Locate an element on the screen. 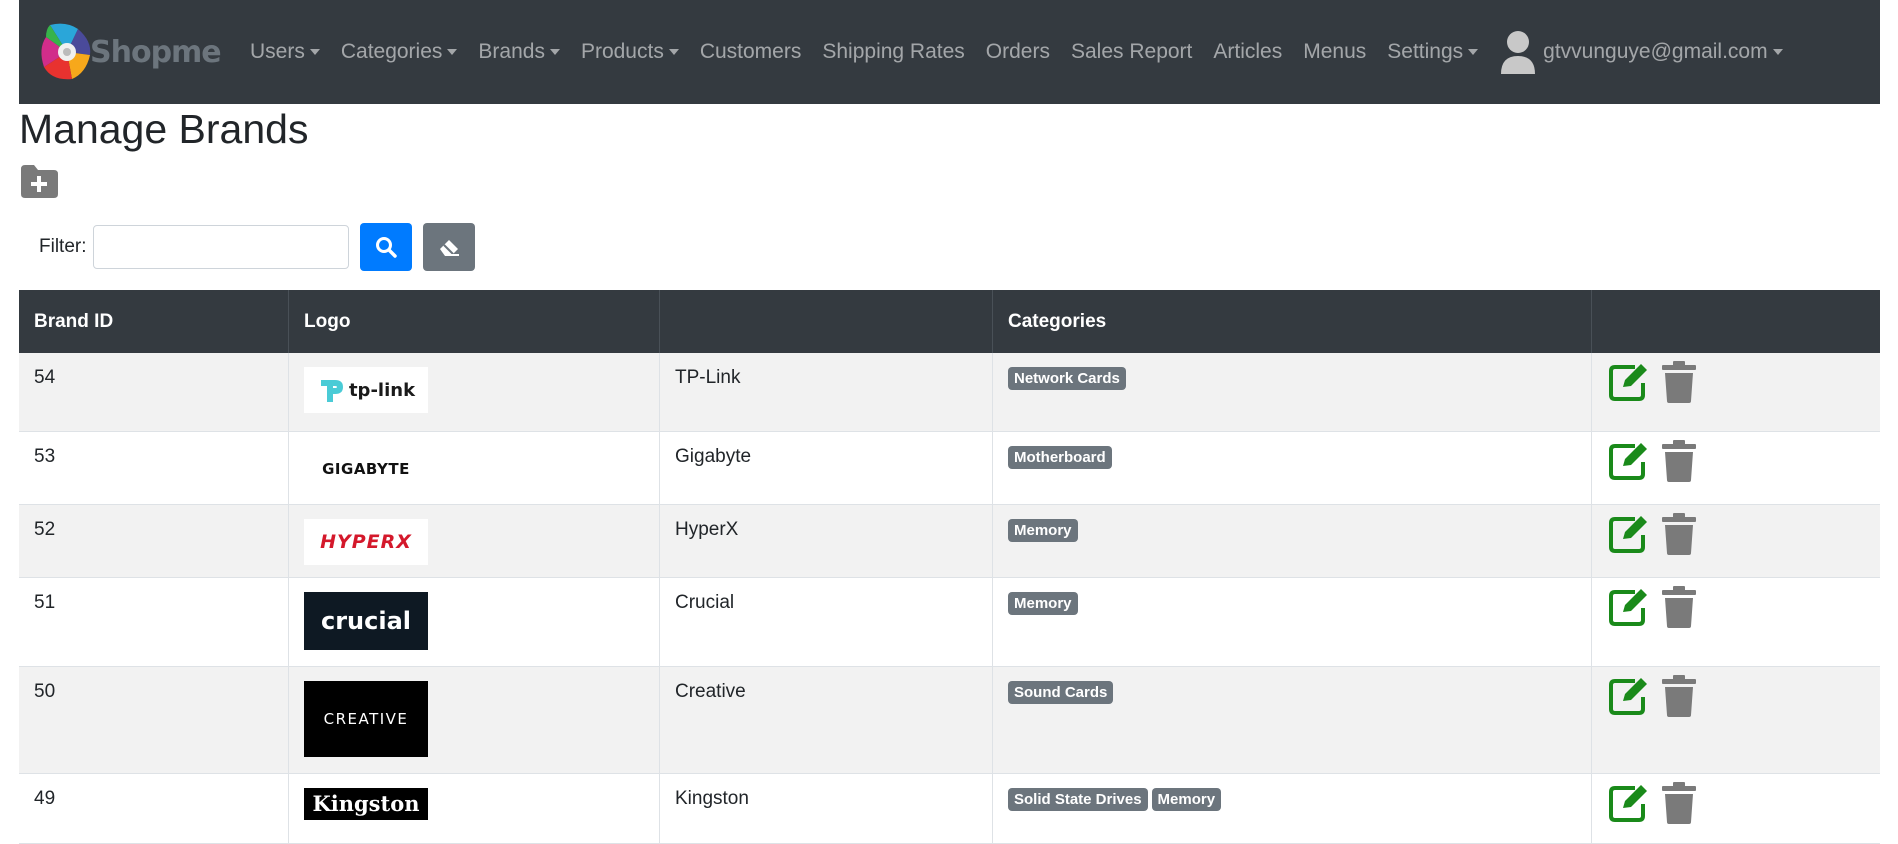 This screenshot has width=1898, height=844. nav-menus: Menus is located at coordinates (1334, 52).